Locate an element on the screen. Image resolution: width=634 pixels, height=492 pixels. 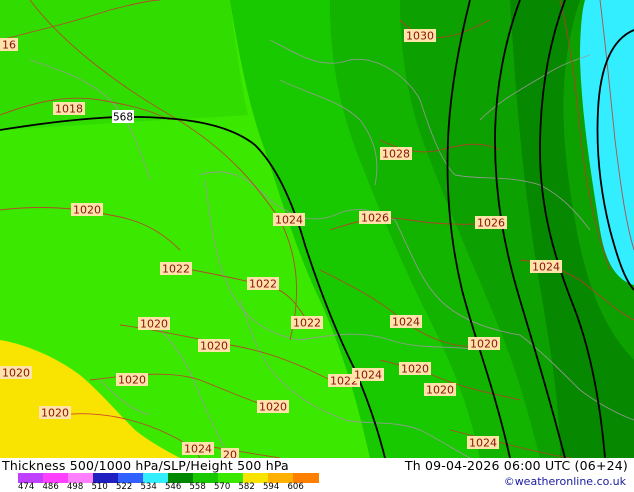
valid-time: Th 09-04-2026 06:00 UTC (06+24) is located at coordinates (516, 465).